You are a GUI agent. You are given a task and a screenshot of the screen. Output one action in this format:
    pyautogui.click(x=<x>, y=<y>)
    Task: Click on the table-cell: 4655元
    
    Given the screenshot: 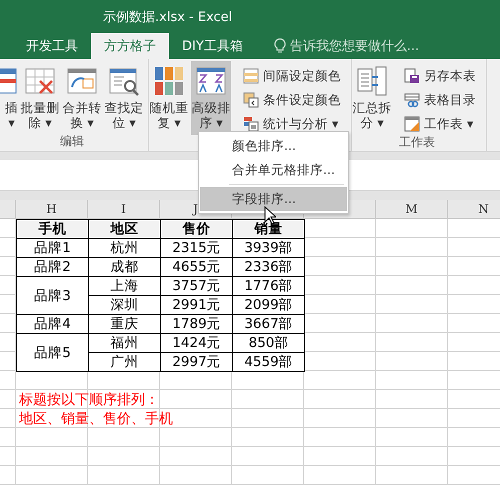 What is the action you would take?
    pyautogui.click(x=196, y=267)
    